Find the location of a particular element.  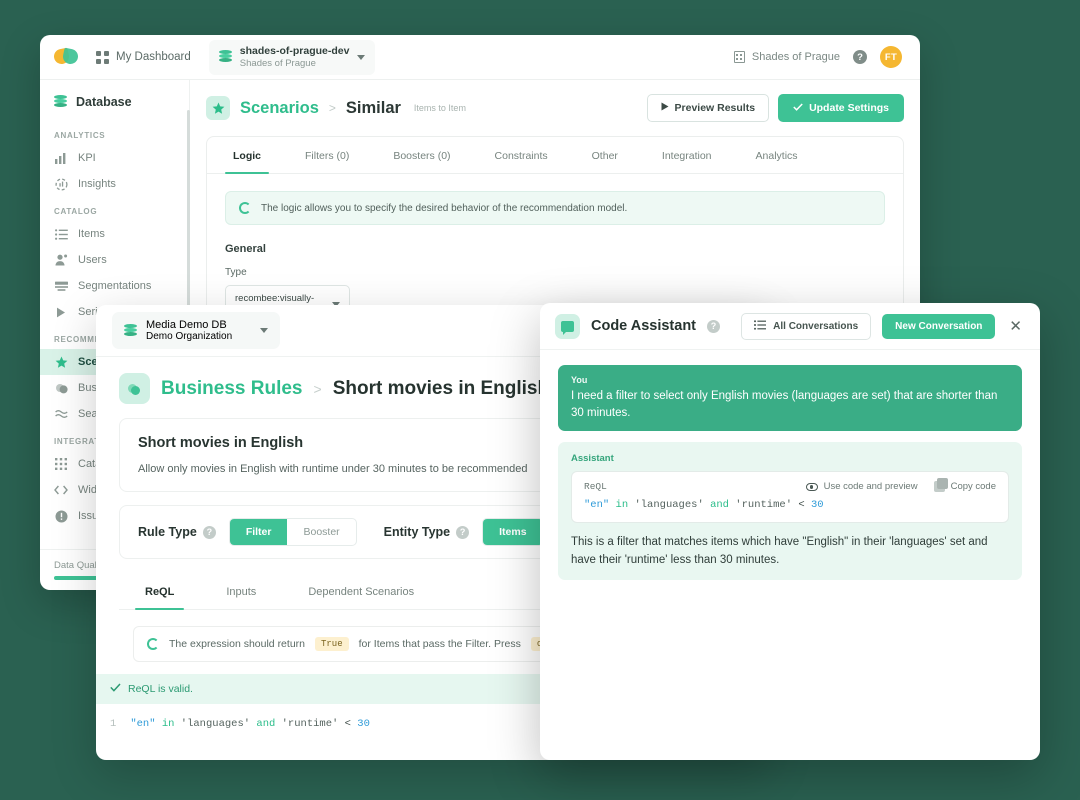

my-dashboard-link: My Dashboard is located at coordinates (143, 57).